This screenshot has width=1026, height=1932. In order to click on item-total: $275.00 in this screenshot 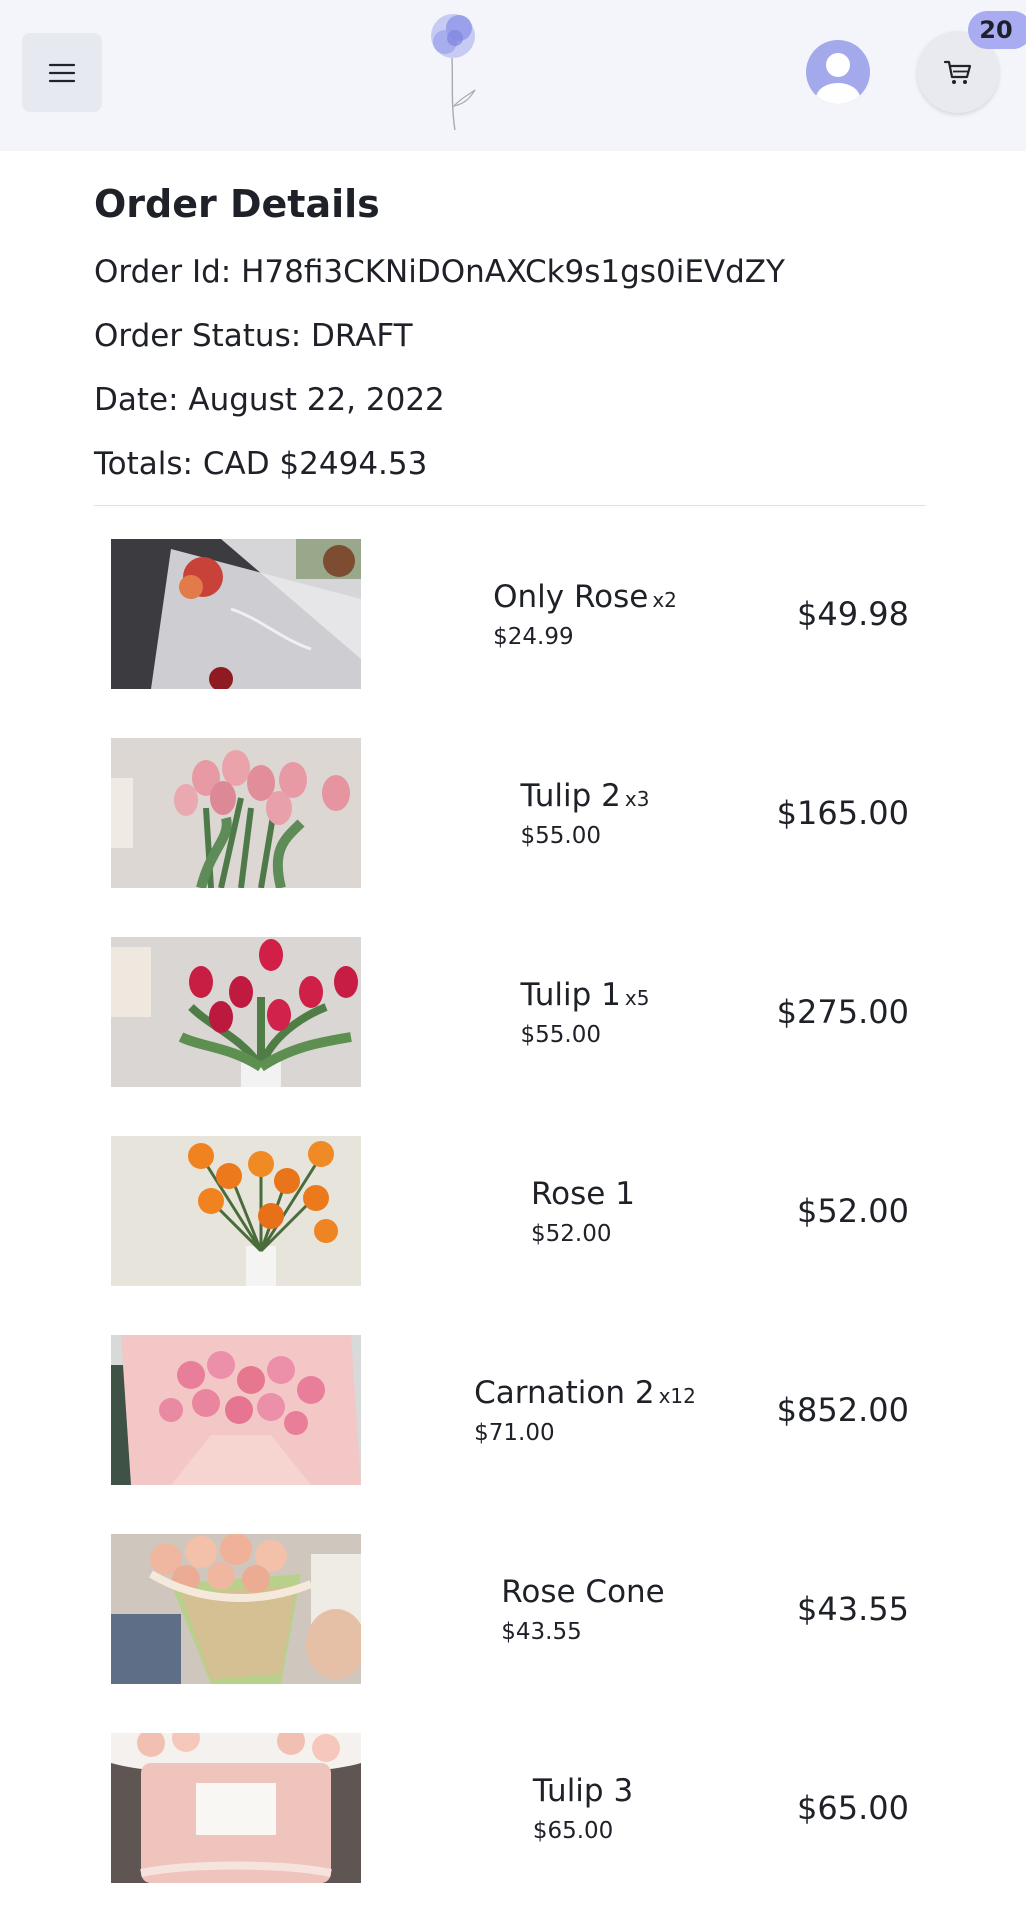, I will do `click(842, 1012)`.